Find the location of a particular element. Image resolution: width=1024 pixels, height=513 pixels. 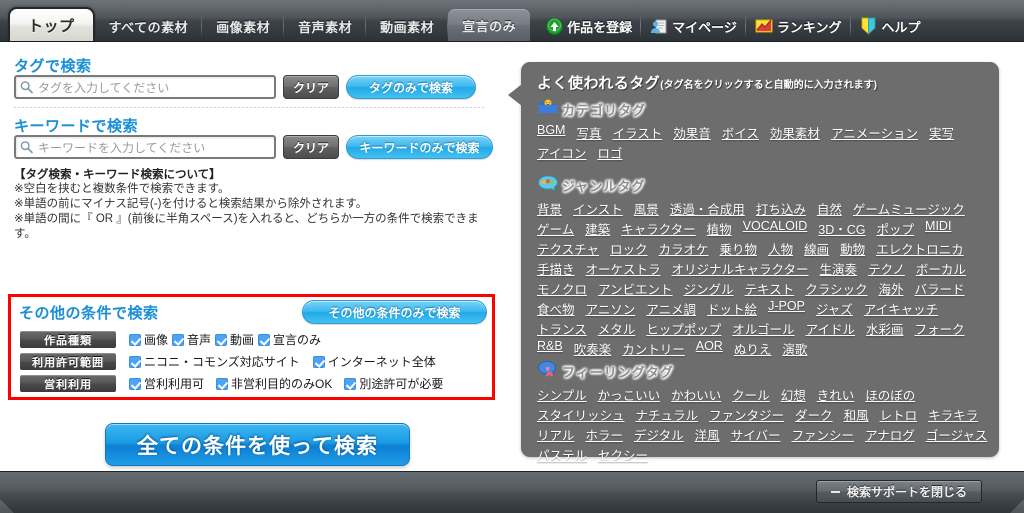

tag-link: 透過・合成用 is located at coordinates (707, 208).